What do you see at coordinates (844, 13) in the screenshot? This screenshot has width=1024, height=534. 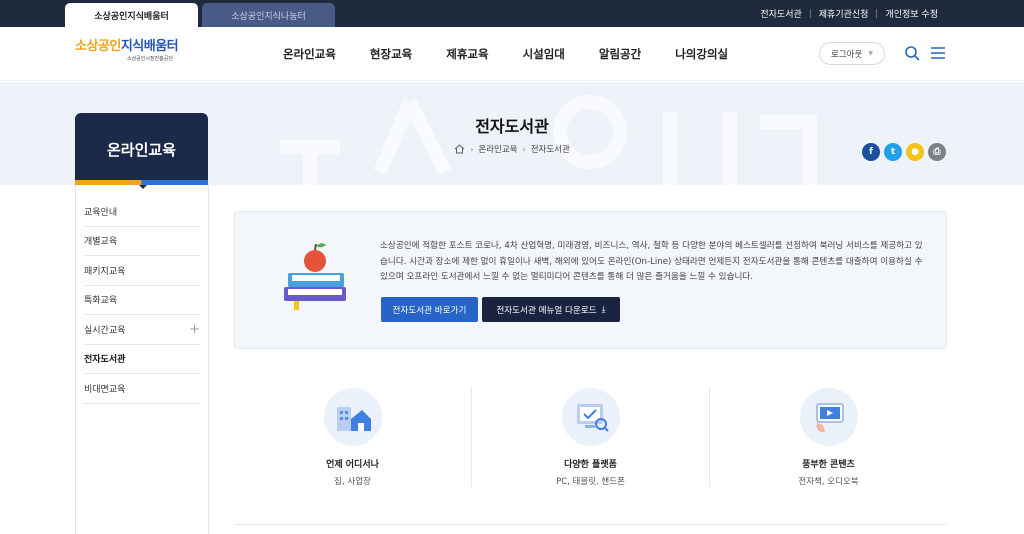 I see `util-link-partner-apply: 제휴기관신청` at bounding box center [844, 13].